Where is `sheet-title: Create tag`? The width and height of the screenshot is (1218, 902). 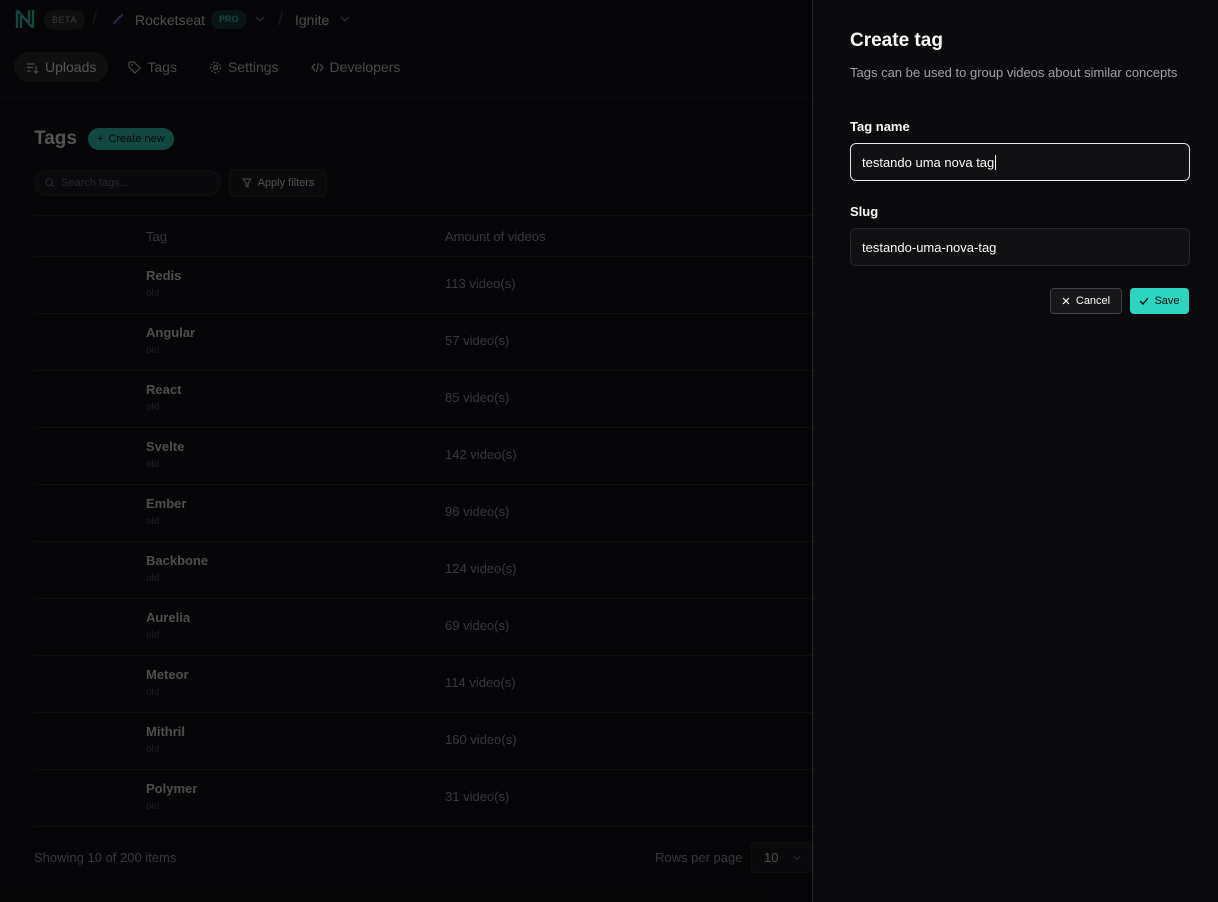
sheet-title: Create tag is located at coordinates (896, 40).